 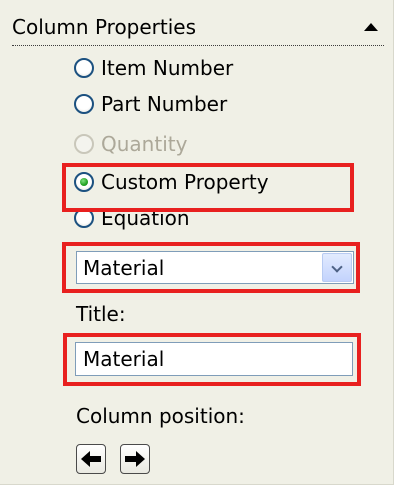 What do you see at coordinates (371, 27) in the screenshot?
I see `triangle-up-icon` at bounding box center [371, 27].